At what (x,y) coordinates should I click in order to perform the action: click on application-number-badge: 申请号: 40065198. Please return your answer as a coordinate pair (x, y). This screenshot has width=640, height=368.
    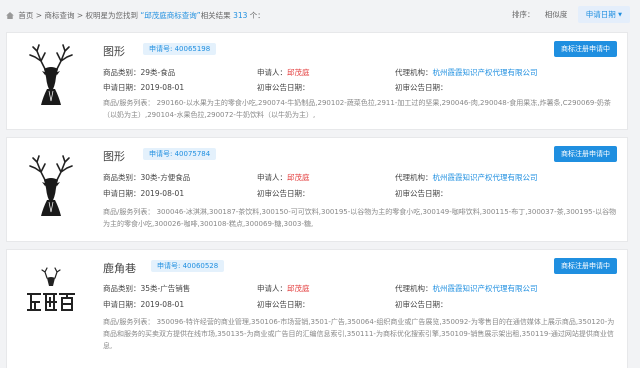
    Looking at the image, I should click on (180, 49).